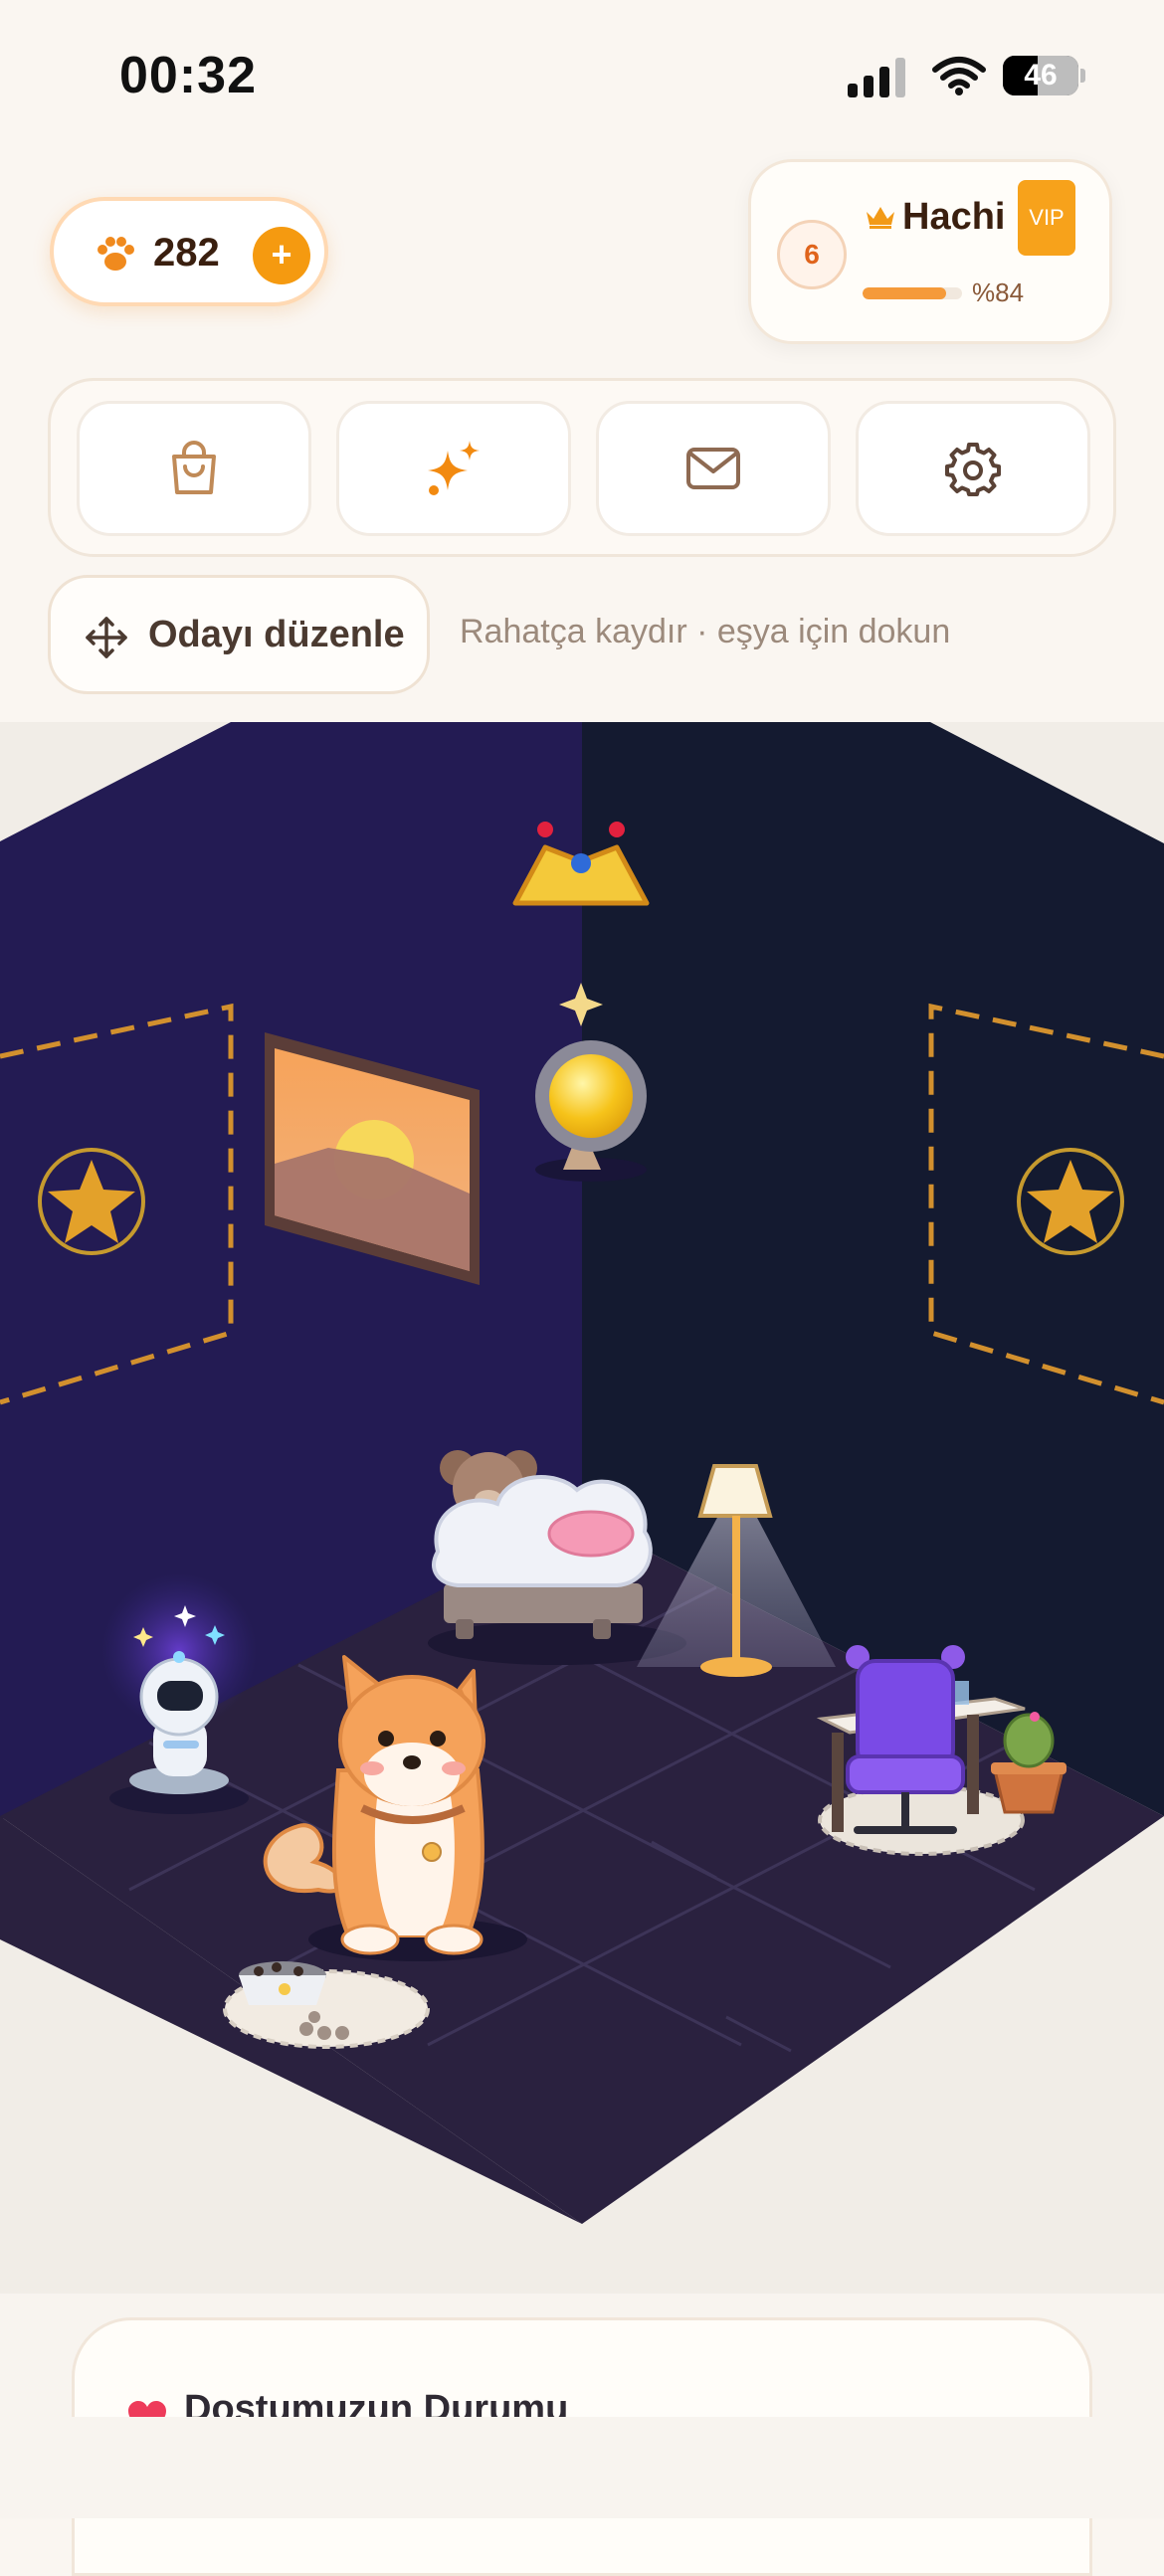 Image resolution: width=1164 pixels, height=2576 pixels. I want to click on coins-value: 282, so click(186, 253).